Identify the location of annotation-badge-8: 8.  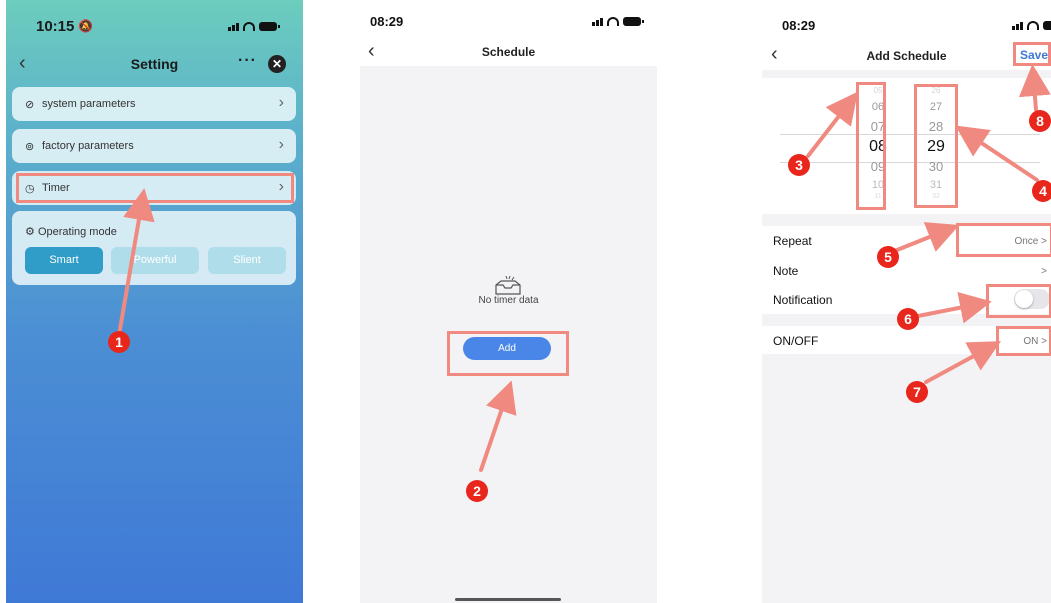
(1040, 121).